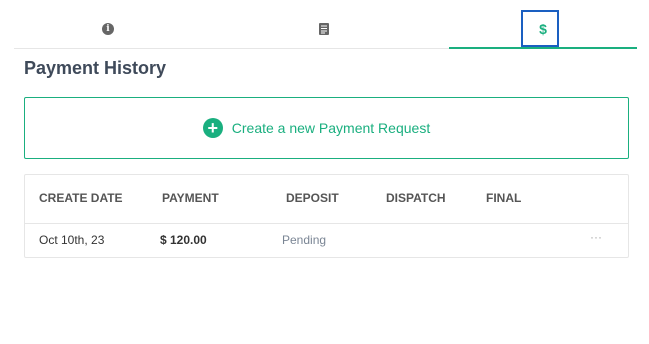 Image resolution: width=649 pixels, height=344 pixels. Describe the element at coordinates (190, 198) in the screenshot. I see `column-header-payment: PAYMENT` at that location.